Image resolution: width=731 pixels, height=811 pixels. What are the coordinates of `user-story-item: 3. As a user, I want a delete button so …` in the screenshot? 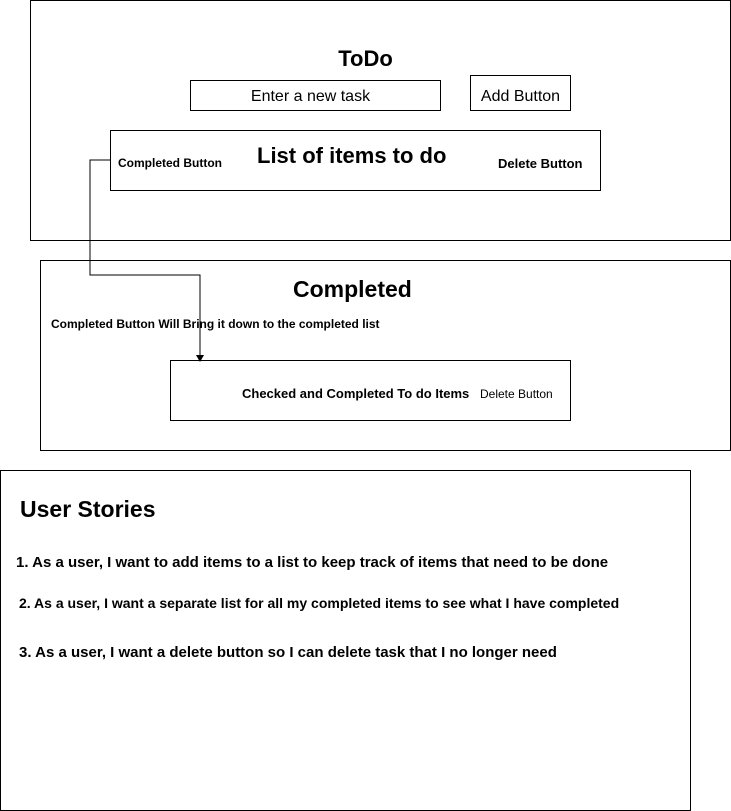 It's located at (288, 652).